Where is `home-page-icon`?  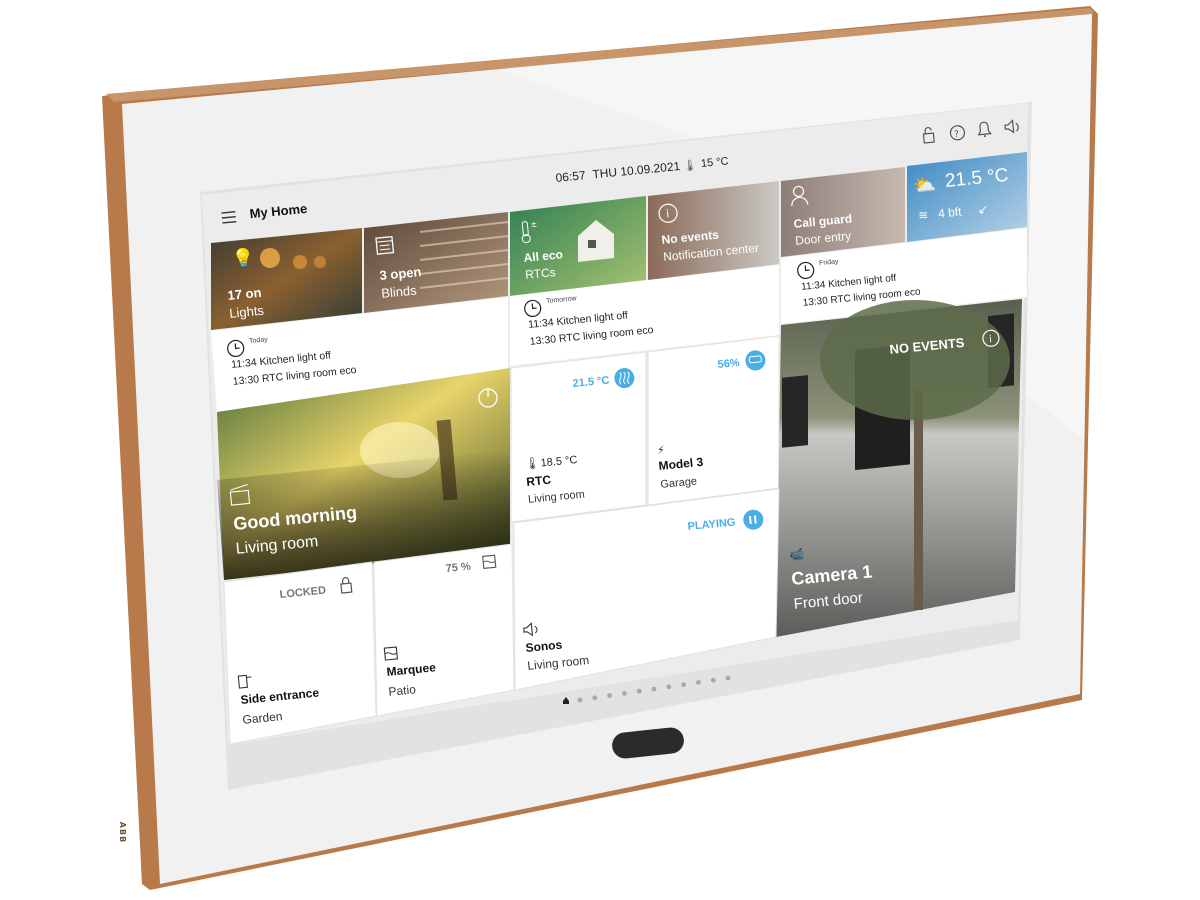
home-page-icon is located at coordinates (566, 700).